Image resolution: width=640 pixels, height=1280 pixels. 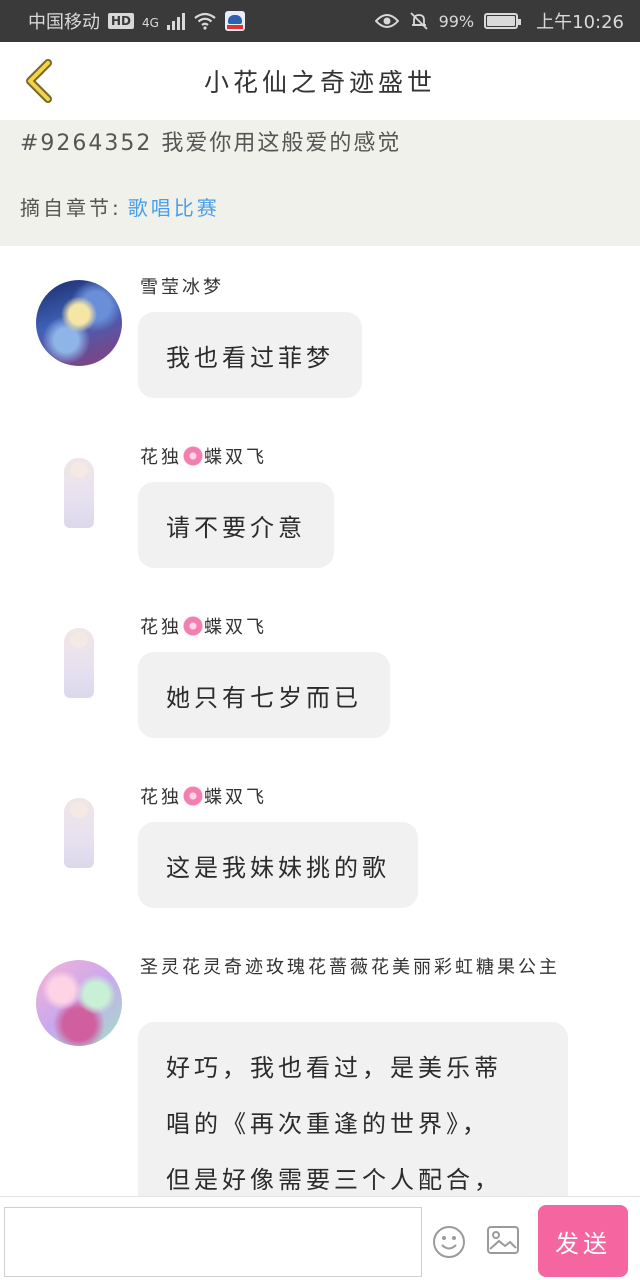 I want to click on page-title: 小花仙之奇迹盛世, so click(x=319, y=82).